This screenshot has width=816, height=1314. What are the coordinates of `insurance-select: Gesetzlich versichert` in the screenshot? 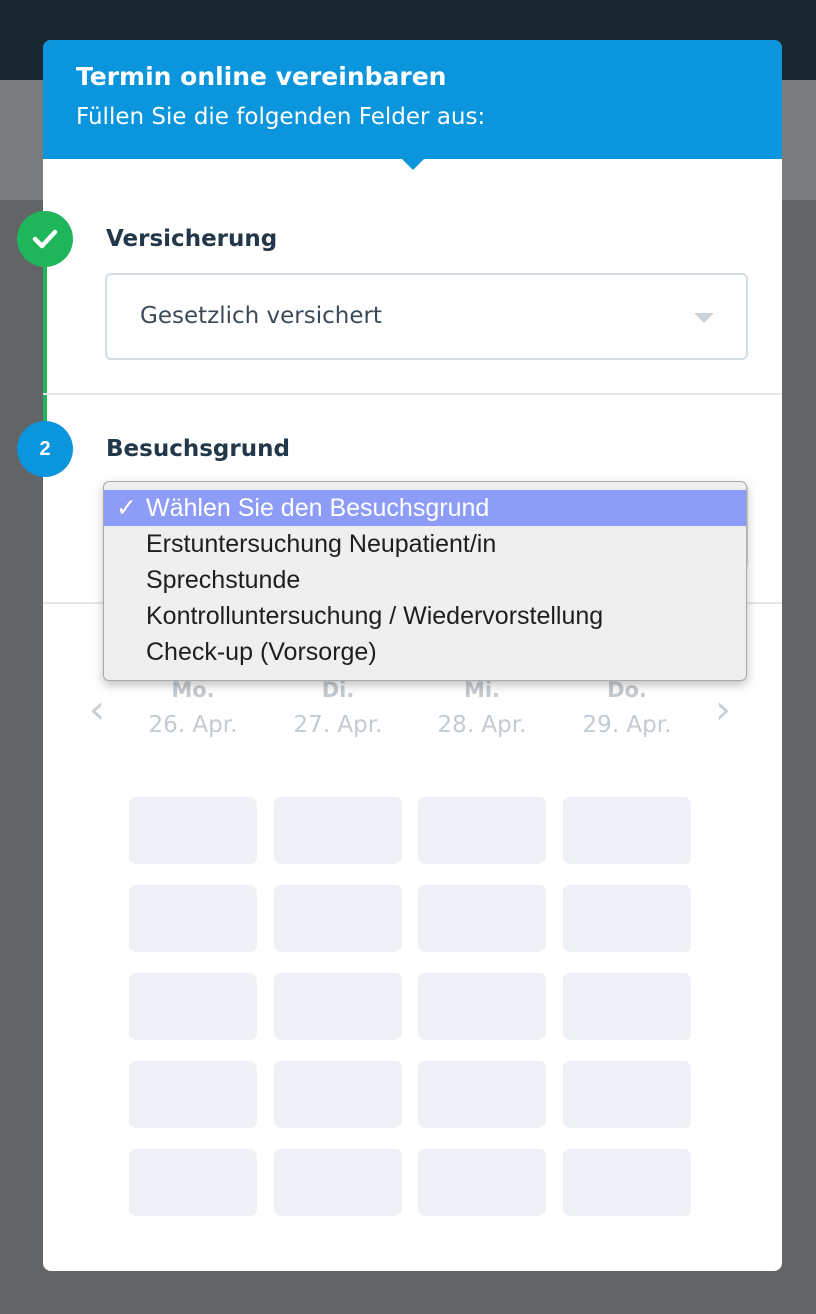 It's located at (426, 316).